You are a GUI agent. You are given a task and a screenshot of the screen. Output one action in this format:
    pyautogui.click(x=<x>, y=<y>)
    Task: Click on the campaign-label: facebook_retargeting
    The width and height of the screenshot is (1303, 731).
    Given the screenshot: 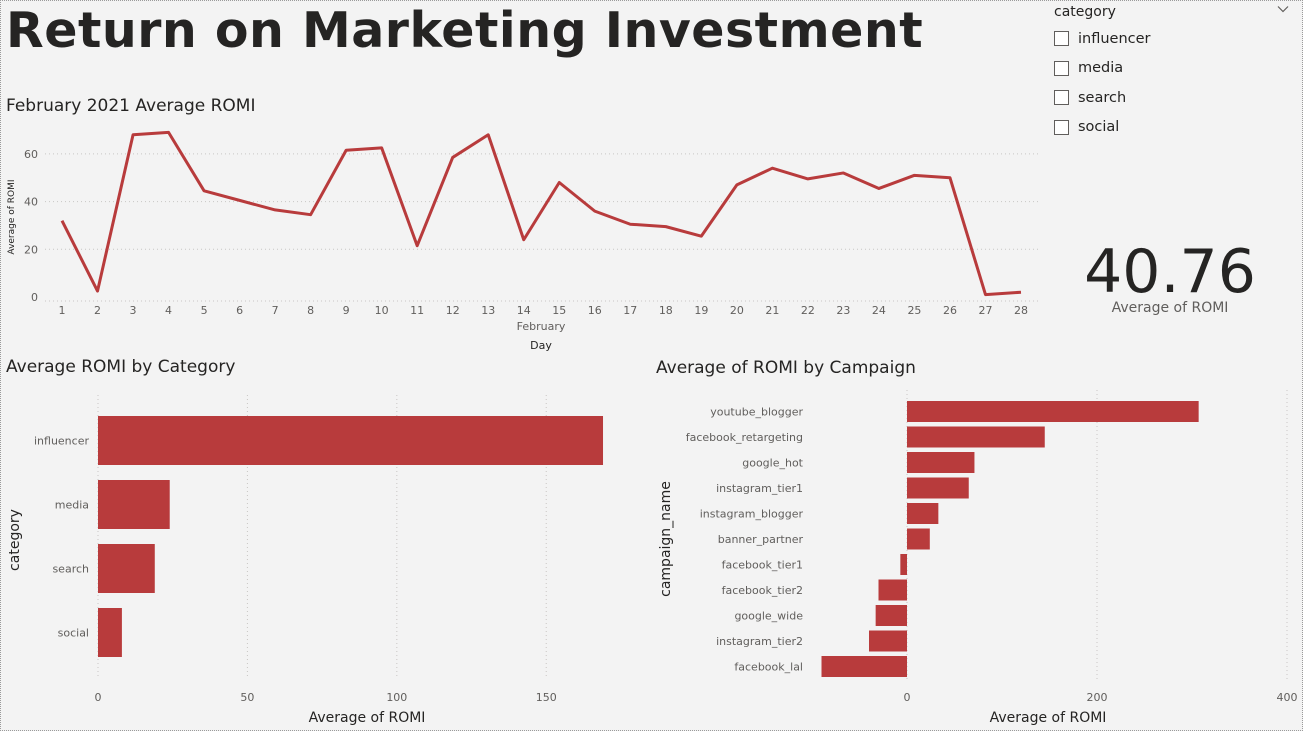 What is the action you would take?
    pyautogui.click(x=744, y=437)
    